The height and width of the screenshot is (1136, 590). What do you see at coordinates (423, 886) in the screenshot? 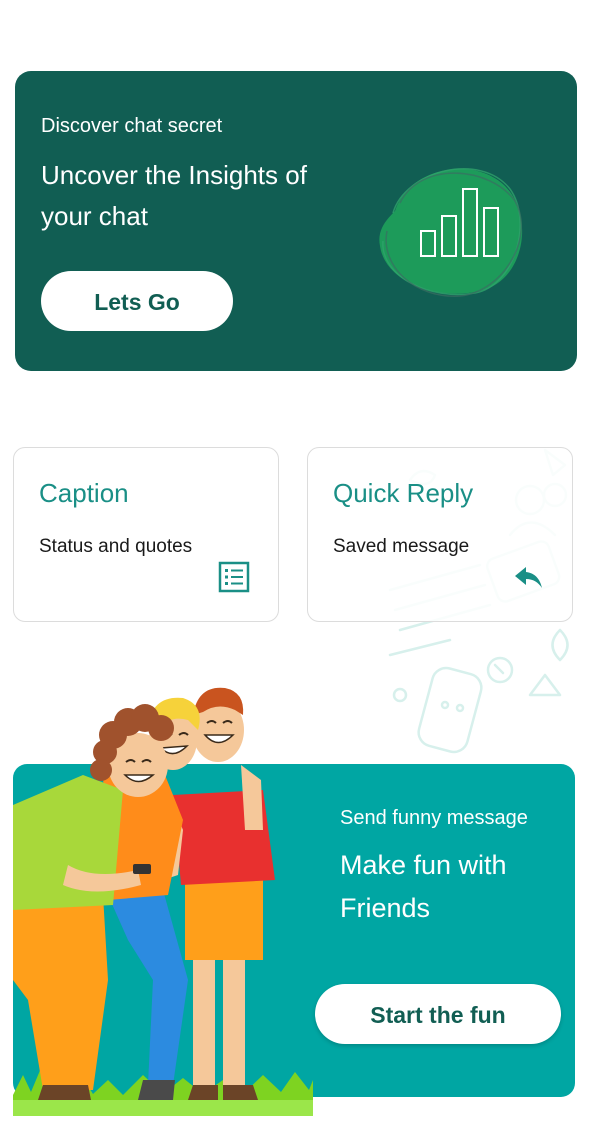
I see `fun-title: Make fun with Friends` at bounding box center [423, 886].